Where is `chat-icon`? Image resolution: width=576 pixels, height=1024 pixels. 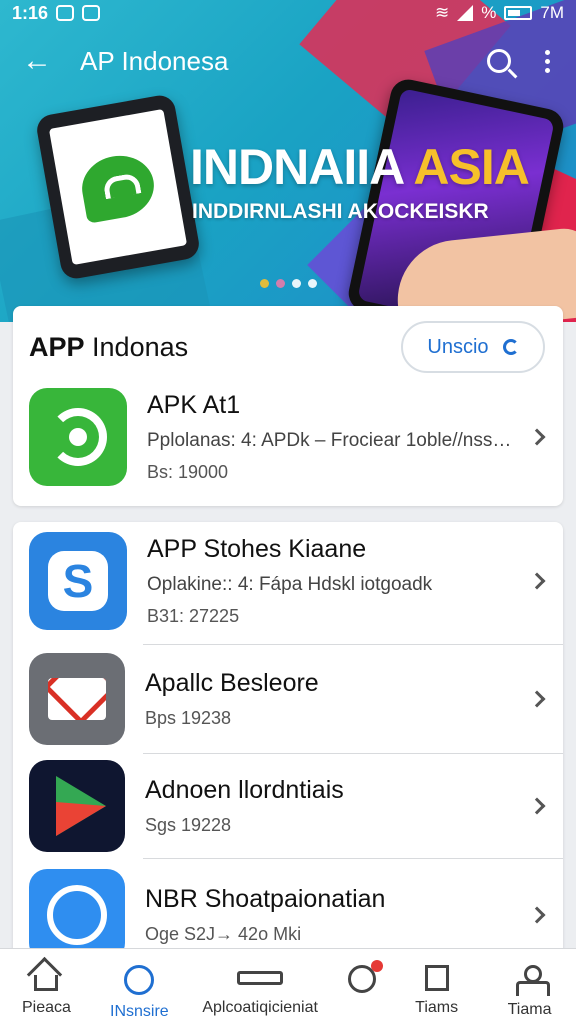 chat-icon is located at coordinates (77, 910).